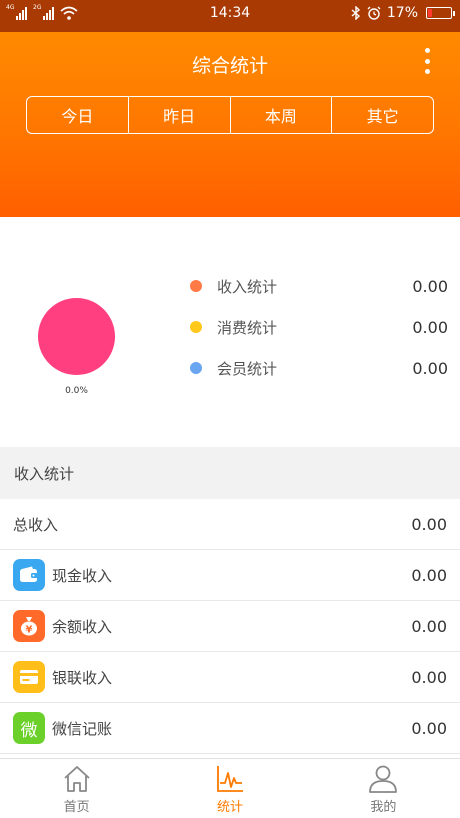 Image resolution: width=460 pixels, height=818 pixels. I want to click on wallet-icon, so click(29, 575).